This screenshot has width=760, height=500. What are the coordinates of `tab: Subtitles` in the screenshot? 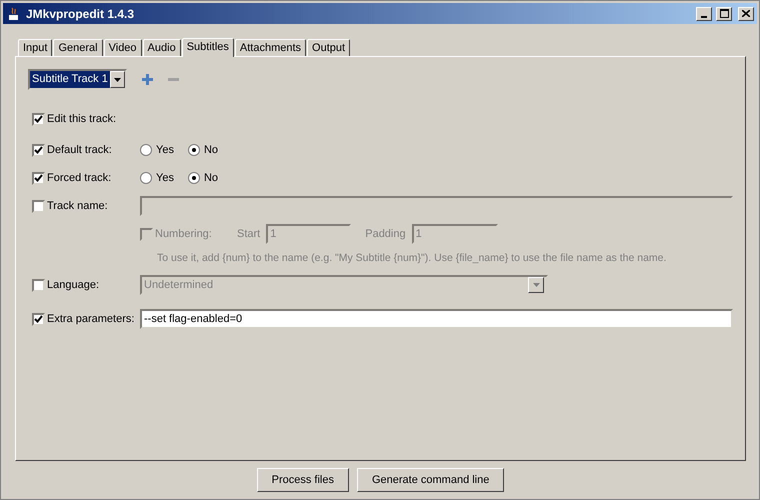 It's located at (208, 47).